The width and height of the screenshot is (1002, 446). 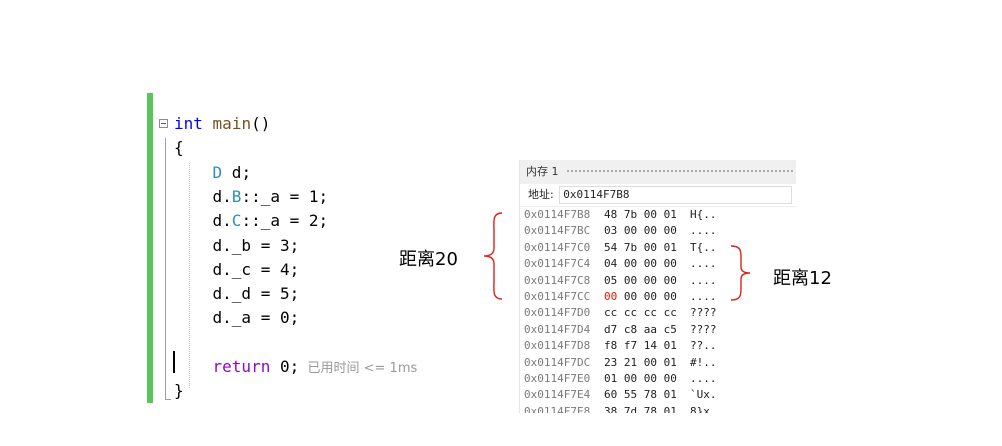 What do you see at coordinates (680, 171) in the screenshot?
I see `drag-grip-icon` at bounding box center [680, 171].